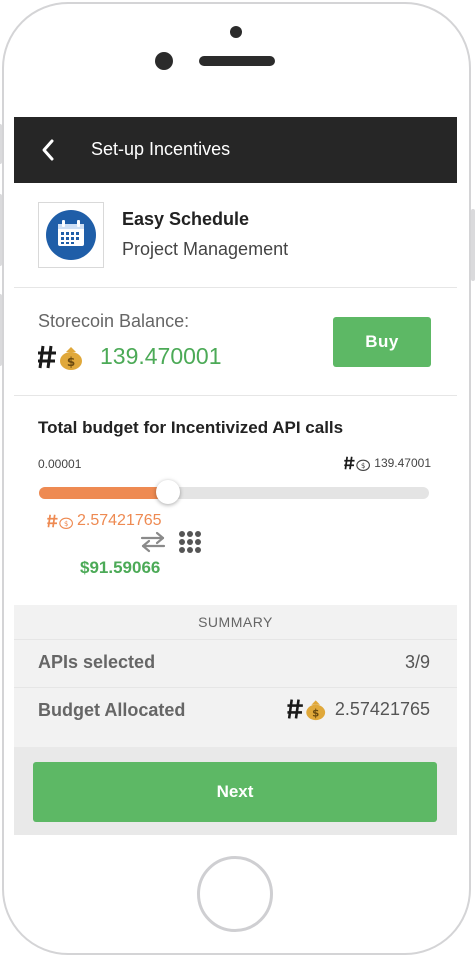  What do you see at coordinates (48, 150) in the screenshot?
I see `chevron-left-icon` at bounding box center [48, 150].